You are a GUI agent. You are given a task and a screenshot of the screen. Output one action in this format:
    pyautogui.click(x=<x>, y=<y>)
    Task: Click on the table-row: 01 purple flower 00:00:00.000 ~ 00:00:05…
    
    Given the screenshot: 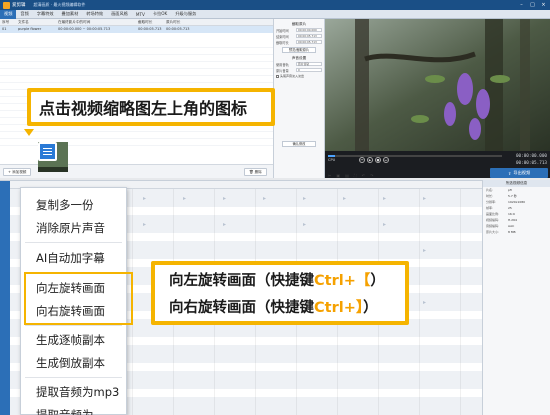 What is the action you would take?
    pyautogui.click(x=136, y=29)
    